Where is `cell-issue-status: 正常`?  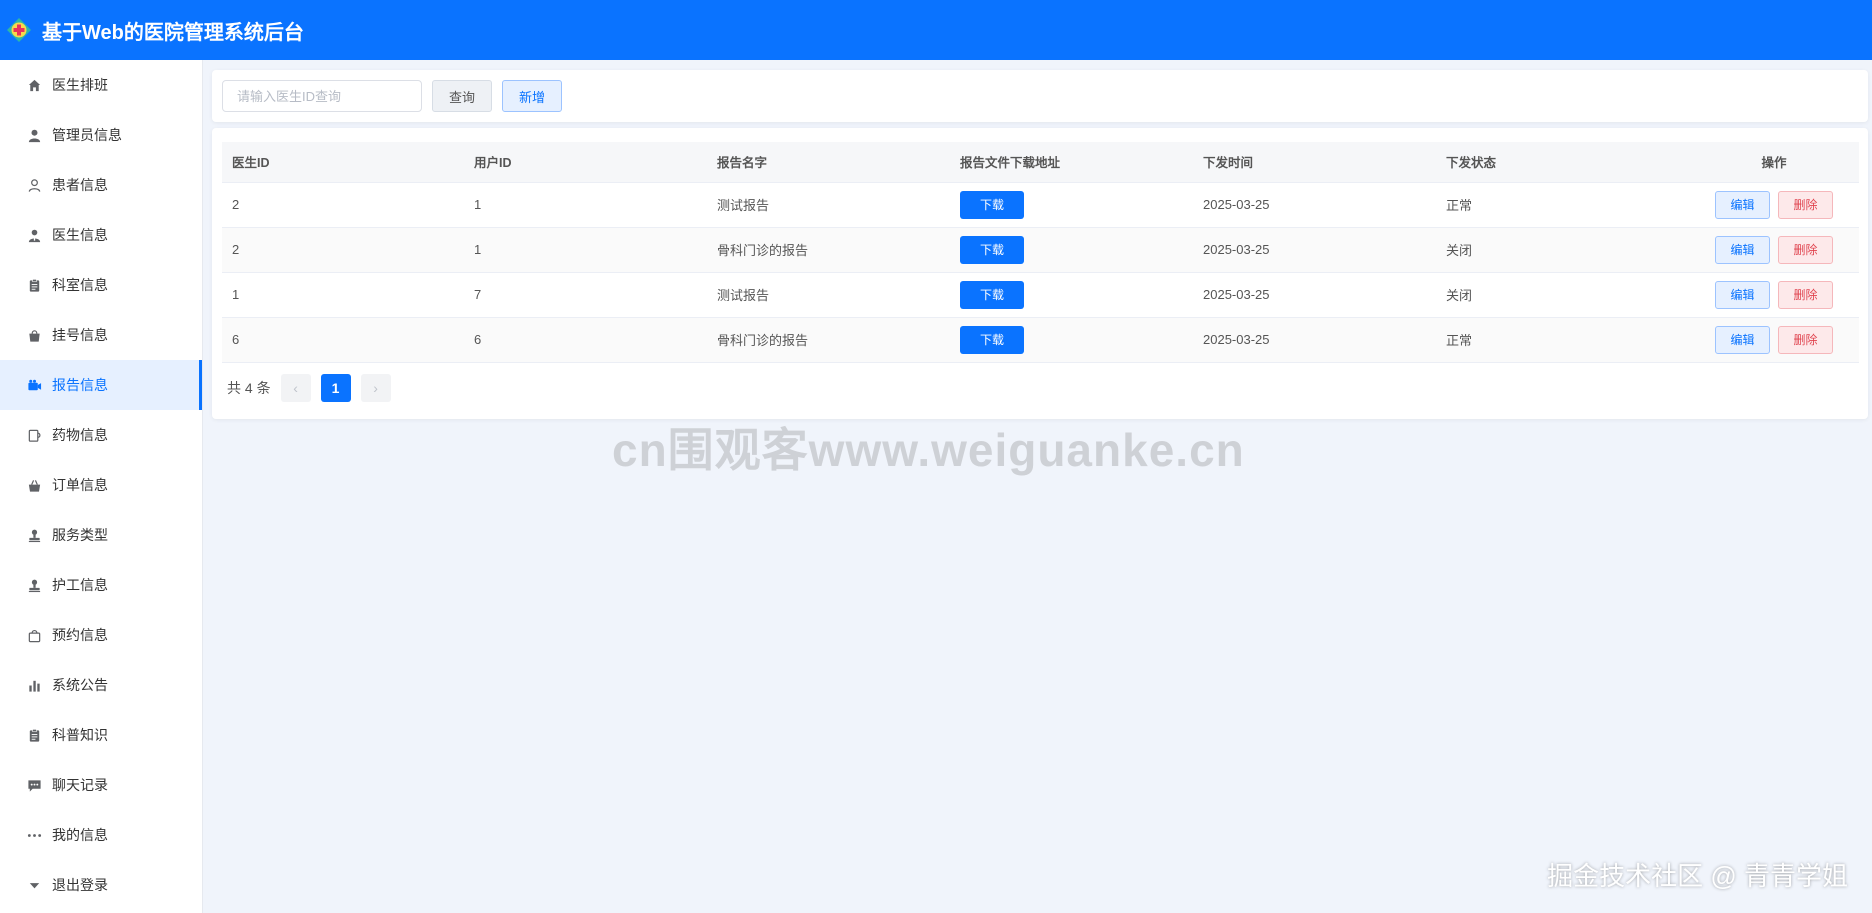
cell-issue-status: 正常 is located at coordinates (1459, 340).